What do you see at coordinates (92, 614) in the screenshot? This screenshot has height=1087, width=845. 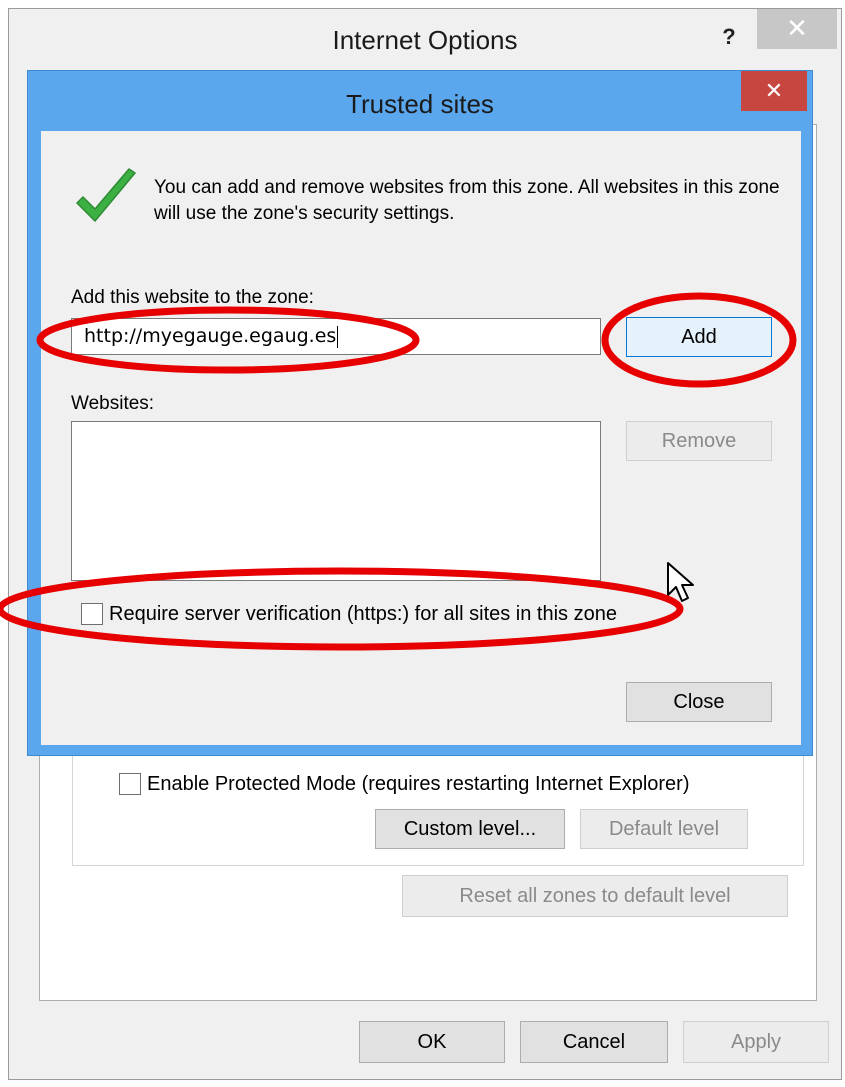 I see `require-verification-checkbox` at bounding box center [92, 614].